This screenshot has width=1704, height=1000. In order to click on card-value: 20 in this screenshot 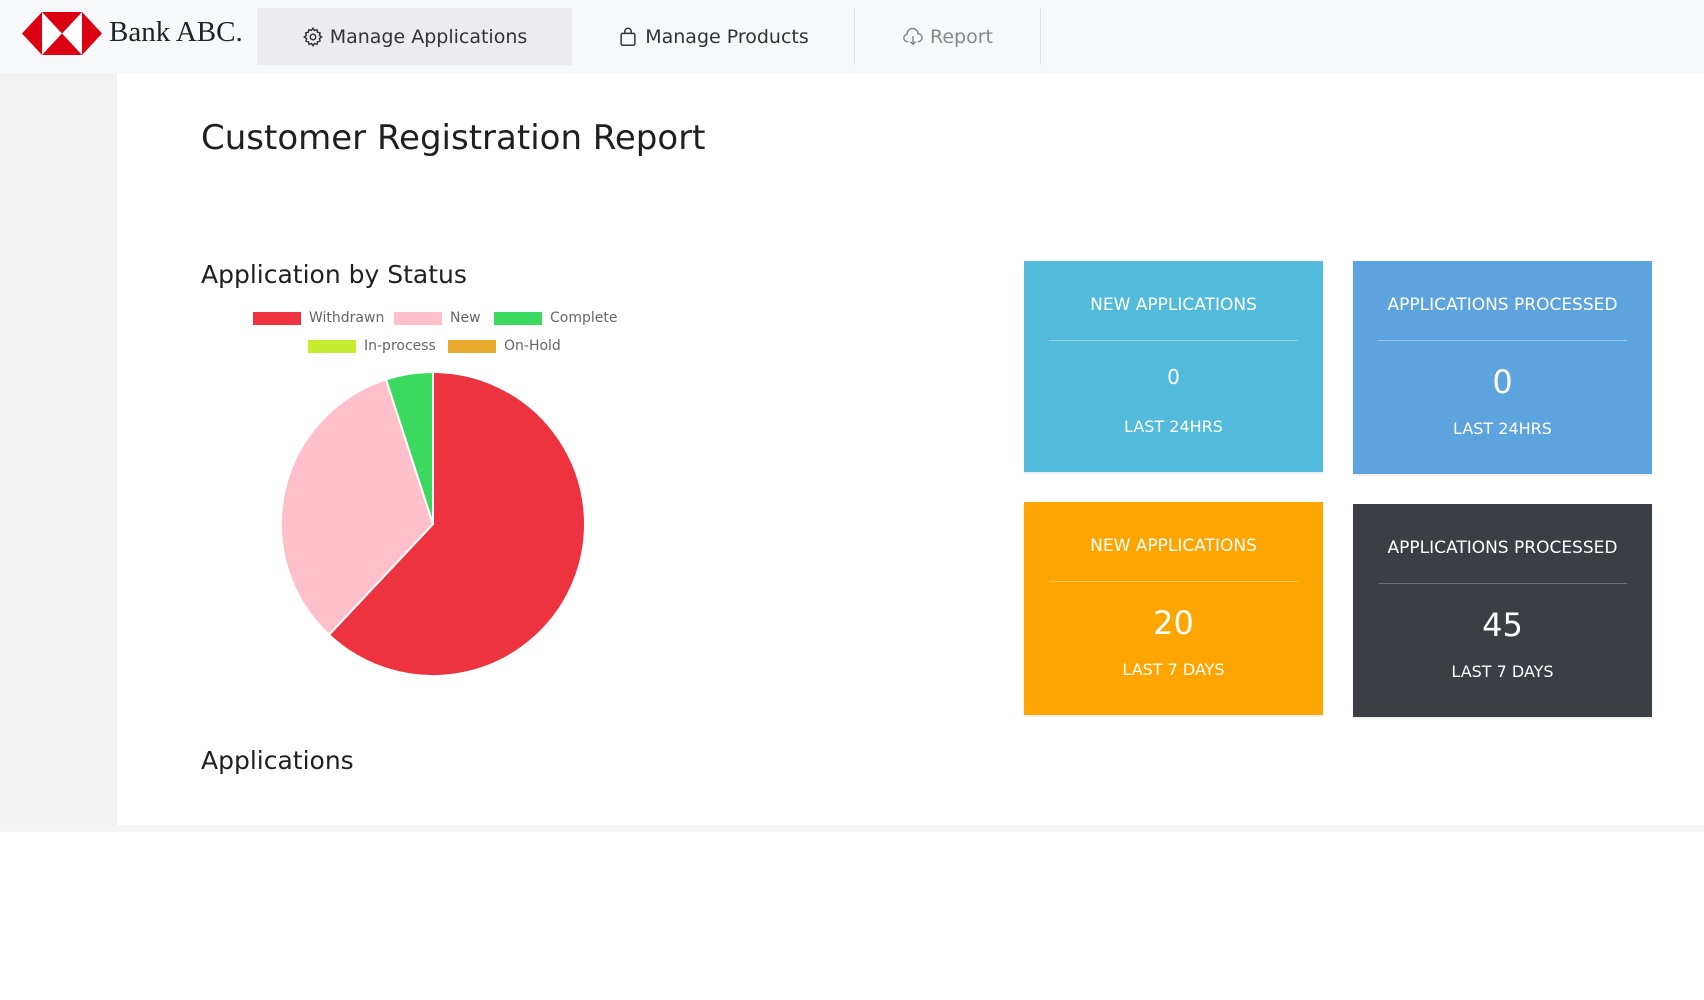, I will do `click(1173, 623)`.